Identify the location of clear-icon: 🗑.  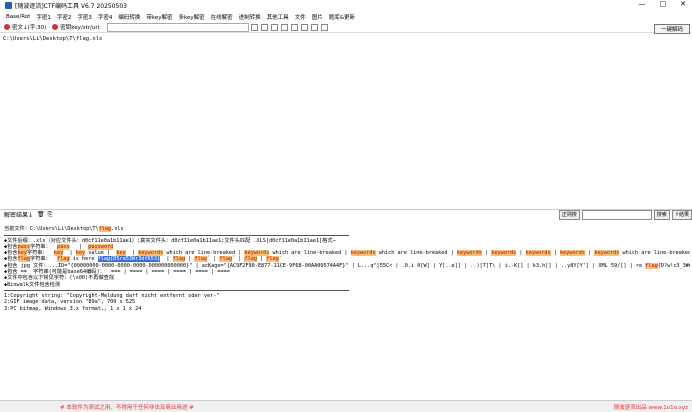
(41, 214).